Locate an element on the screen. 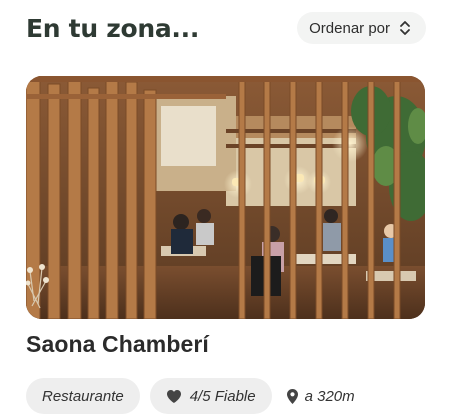  venue-tags: Restaurante 4/5 Fiable a 320m is located at coordinates (190, 396).